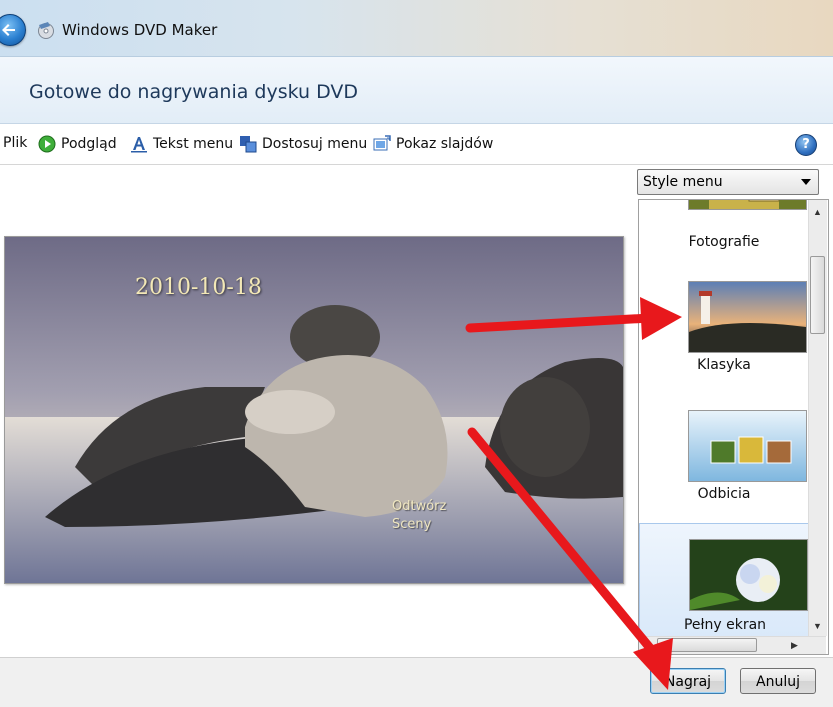 The height and width of the screenshot is (707, 833). What do you see at coordinates (194, 92) in the screenshot?
I see `page-title: Gotowe do nagrywania dysku DVD` at bounding box center [194, 92].